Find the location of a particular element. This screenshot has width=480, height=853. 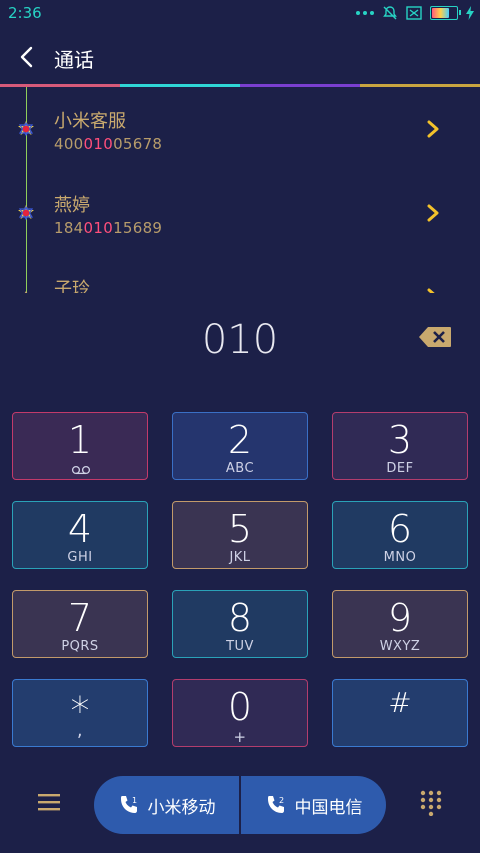

voicemail-icon is located at coordinates (81, 470).